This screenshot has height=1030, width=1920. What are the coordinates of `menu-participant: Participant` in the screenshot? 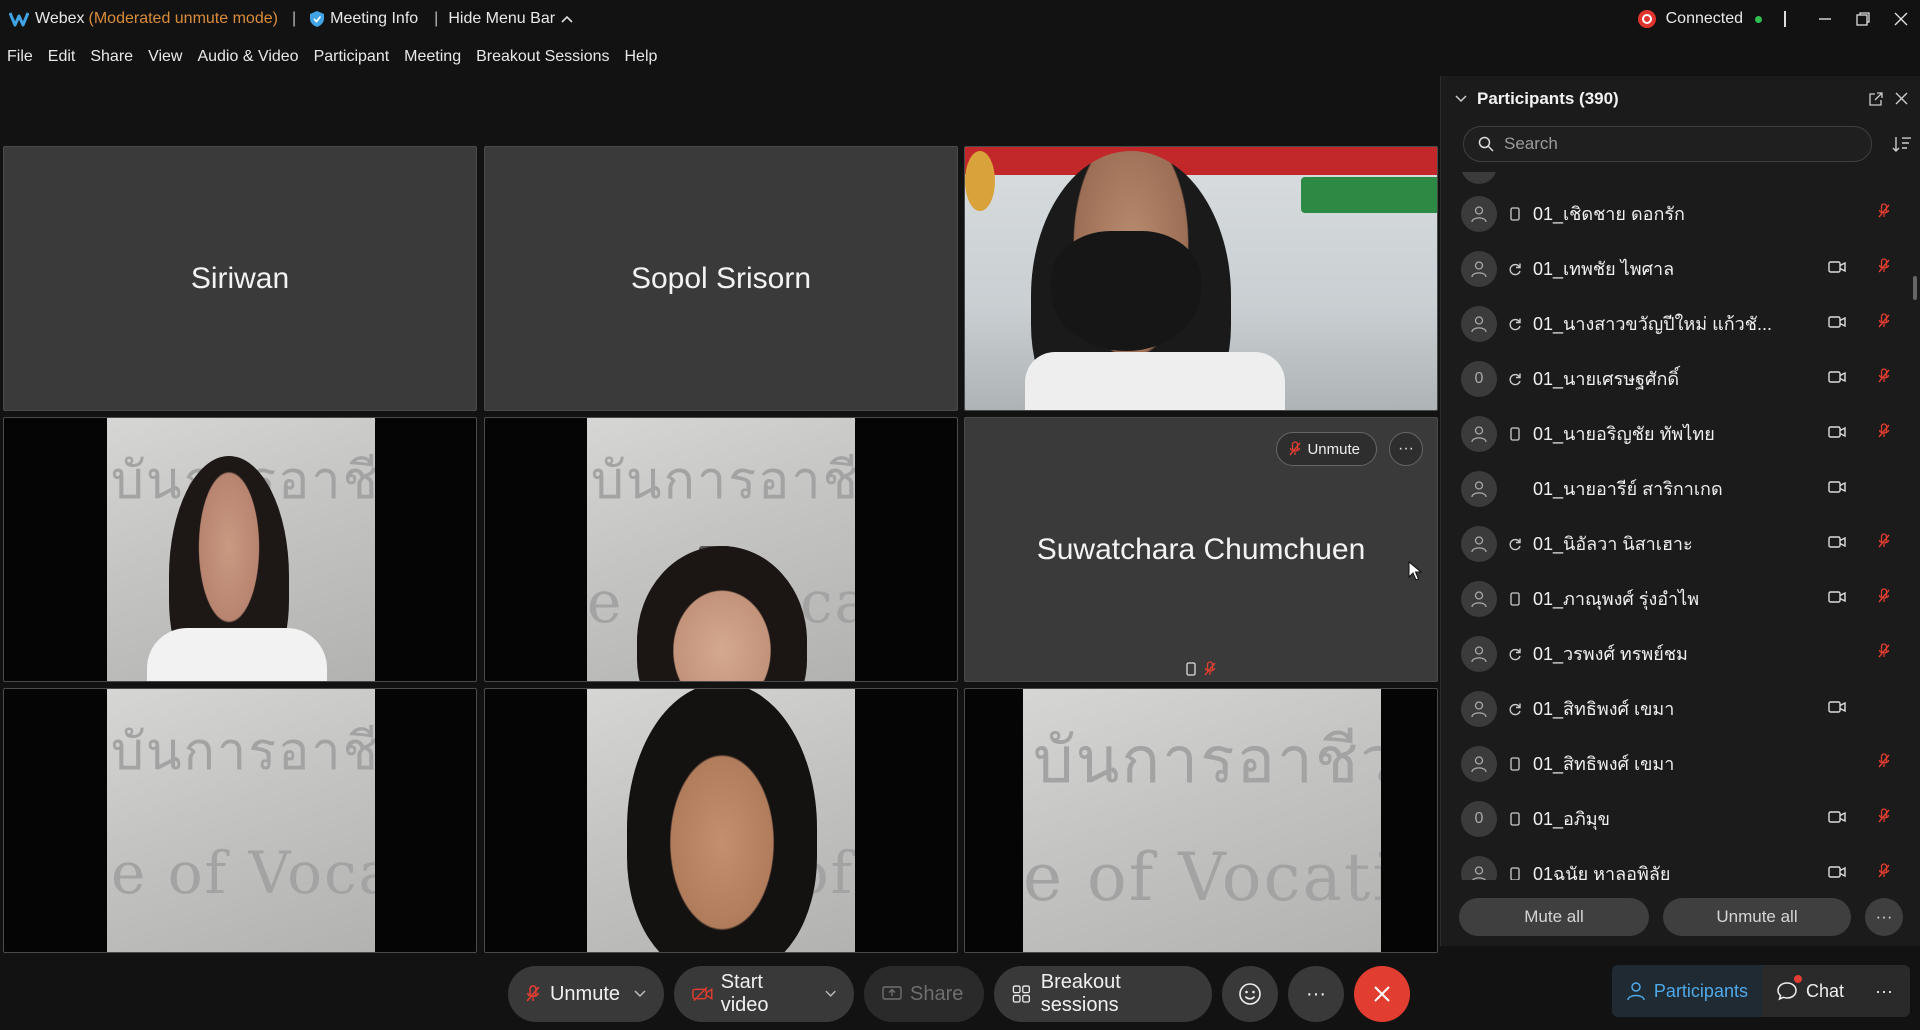 It's located at (352, 57).